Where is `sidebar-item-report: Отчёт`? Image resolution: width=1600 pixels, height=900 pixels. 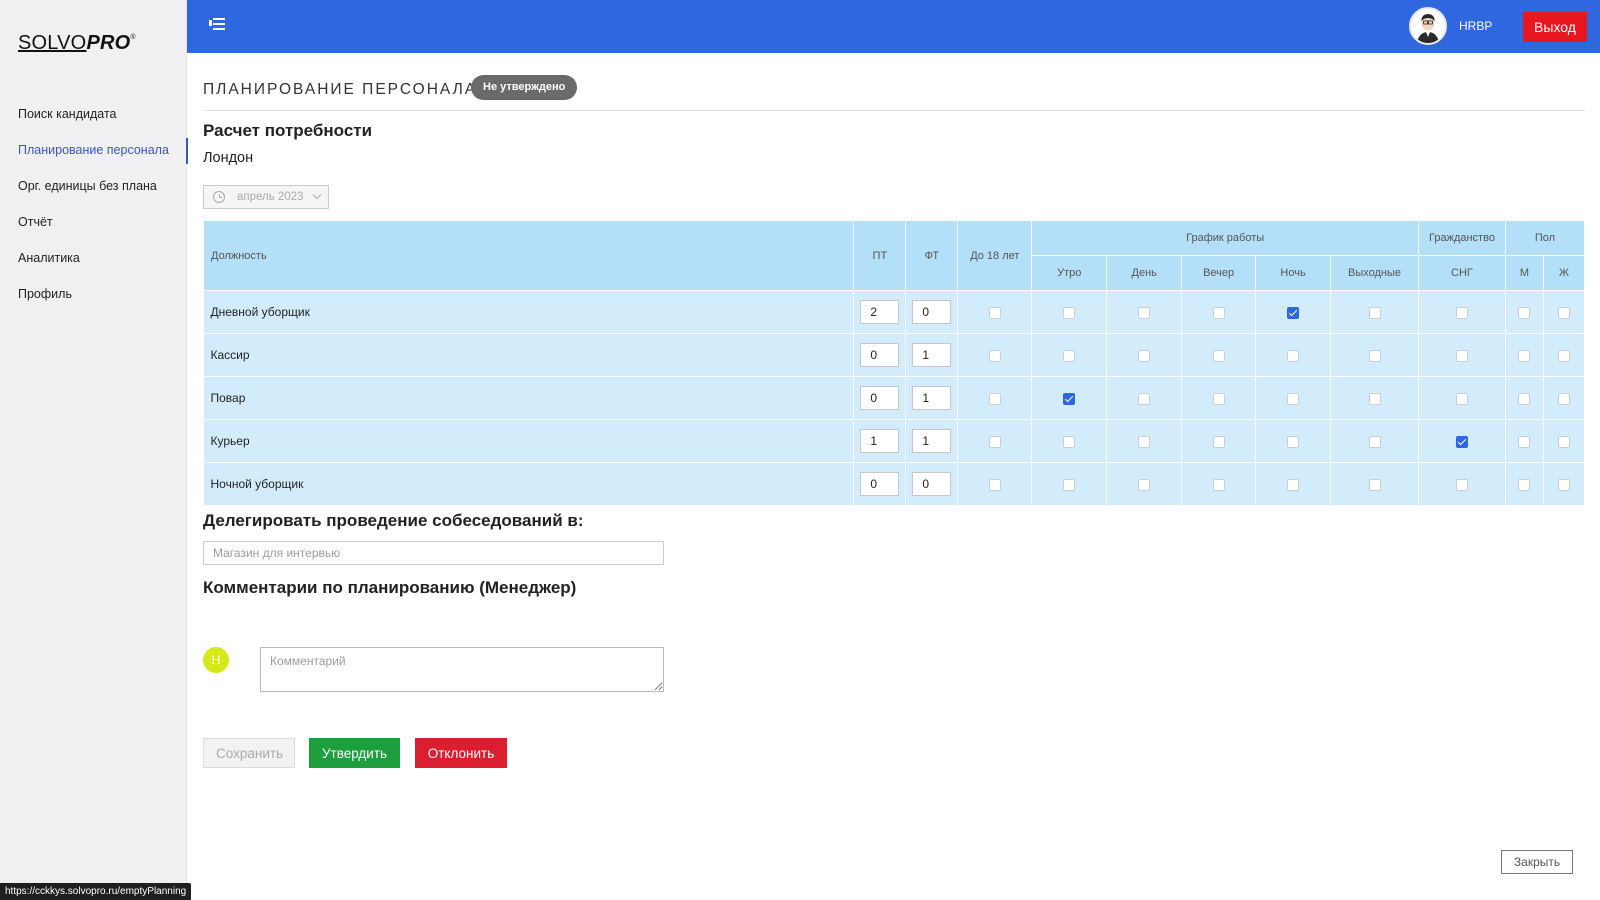 sidebar-item-report: Отчёт is located at coordinates (93, 222).